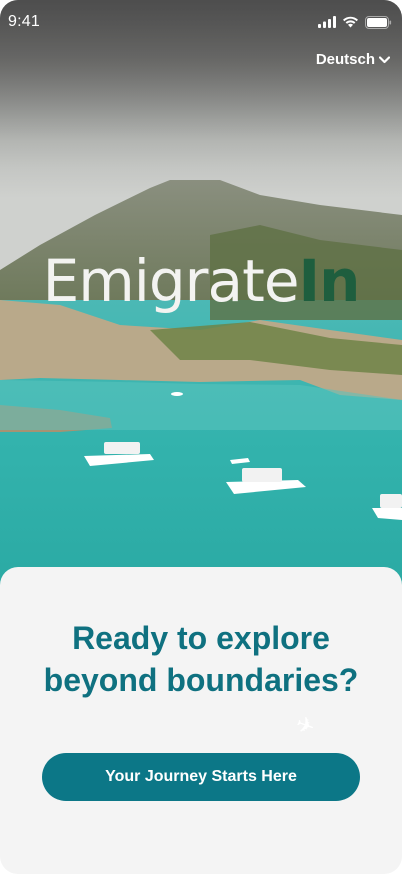 The width and height of the screenshot is (402, 874). I want to click on status-time: 9:41, so click(24, 21).